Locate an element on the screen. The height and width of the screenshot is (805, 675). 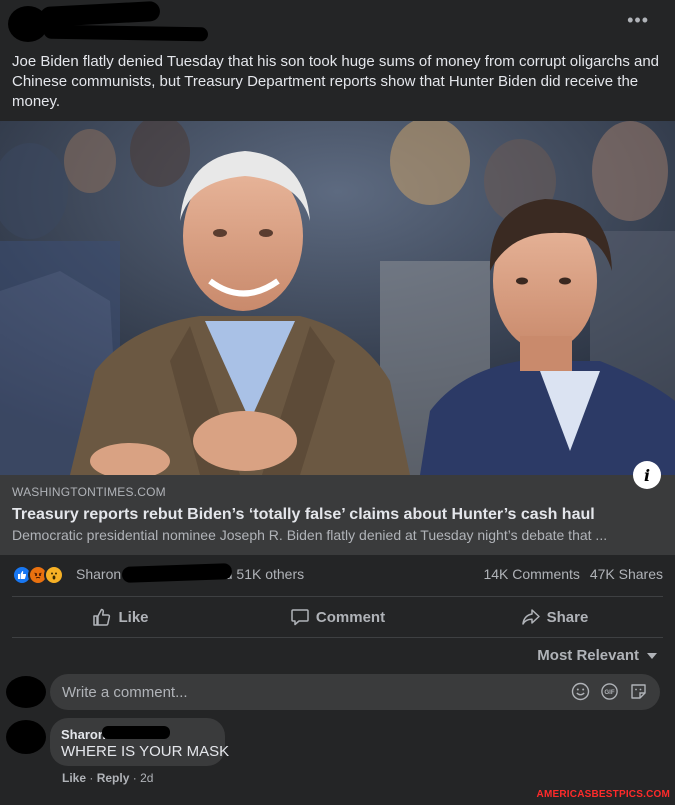
comment-bubble: Sharon WHERE IS YOUR MASK is located at coordinates (139, 742).